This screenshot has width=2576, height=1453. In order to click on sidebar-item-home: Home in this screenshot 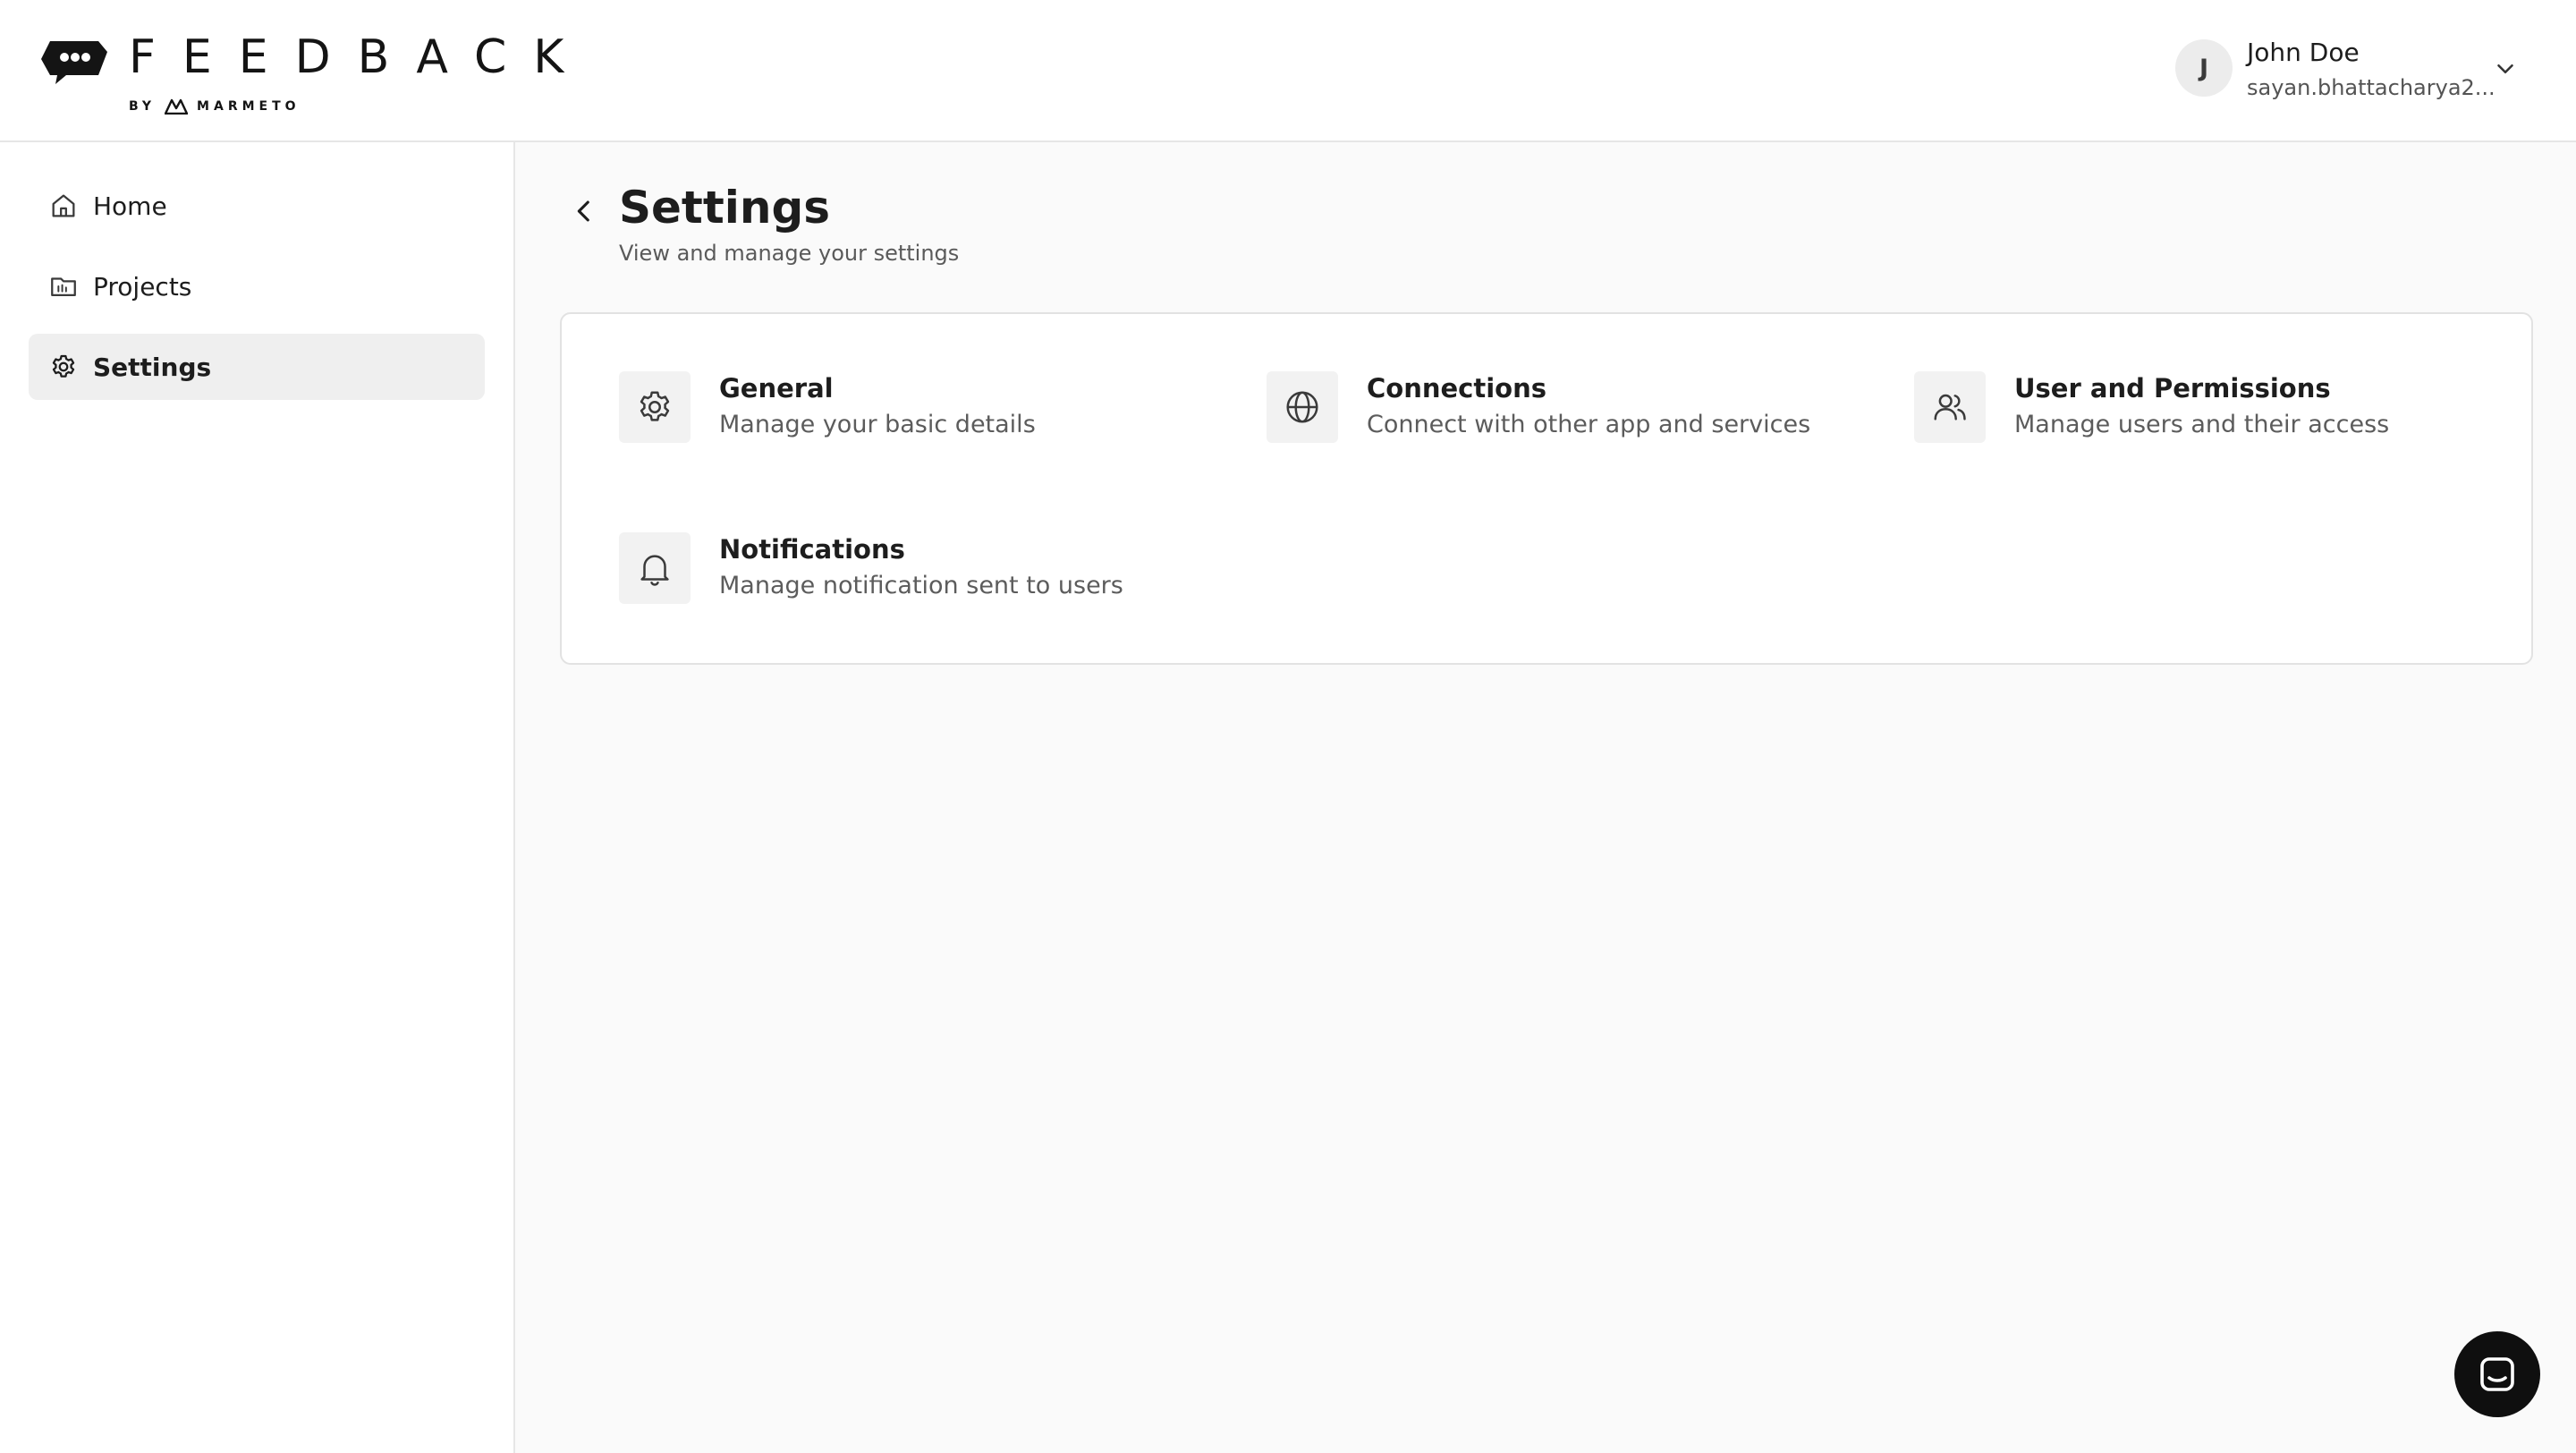, I will do `click(257, 206)`.